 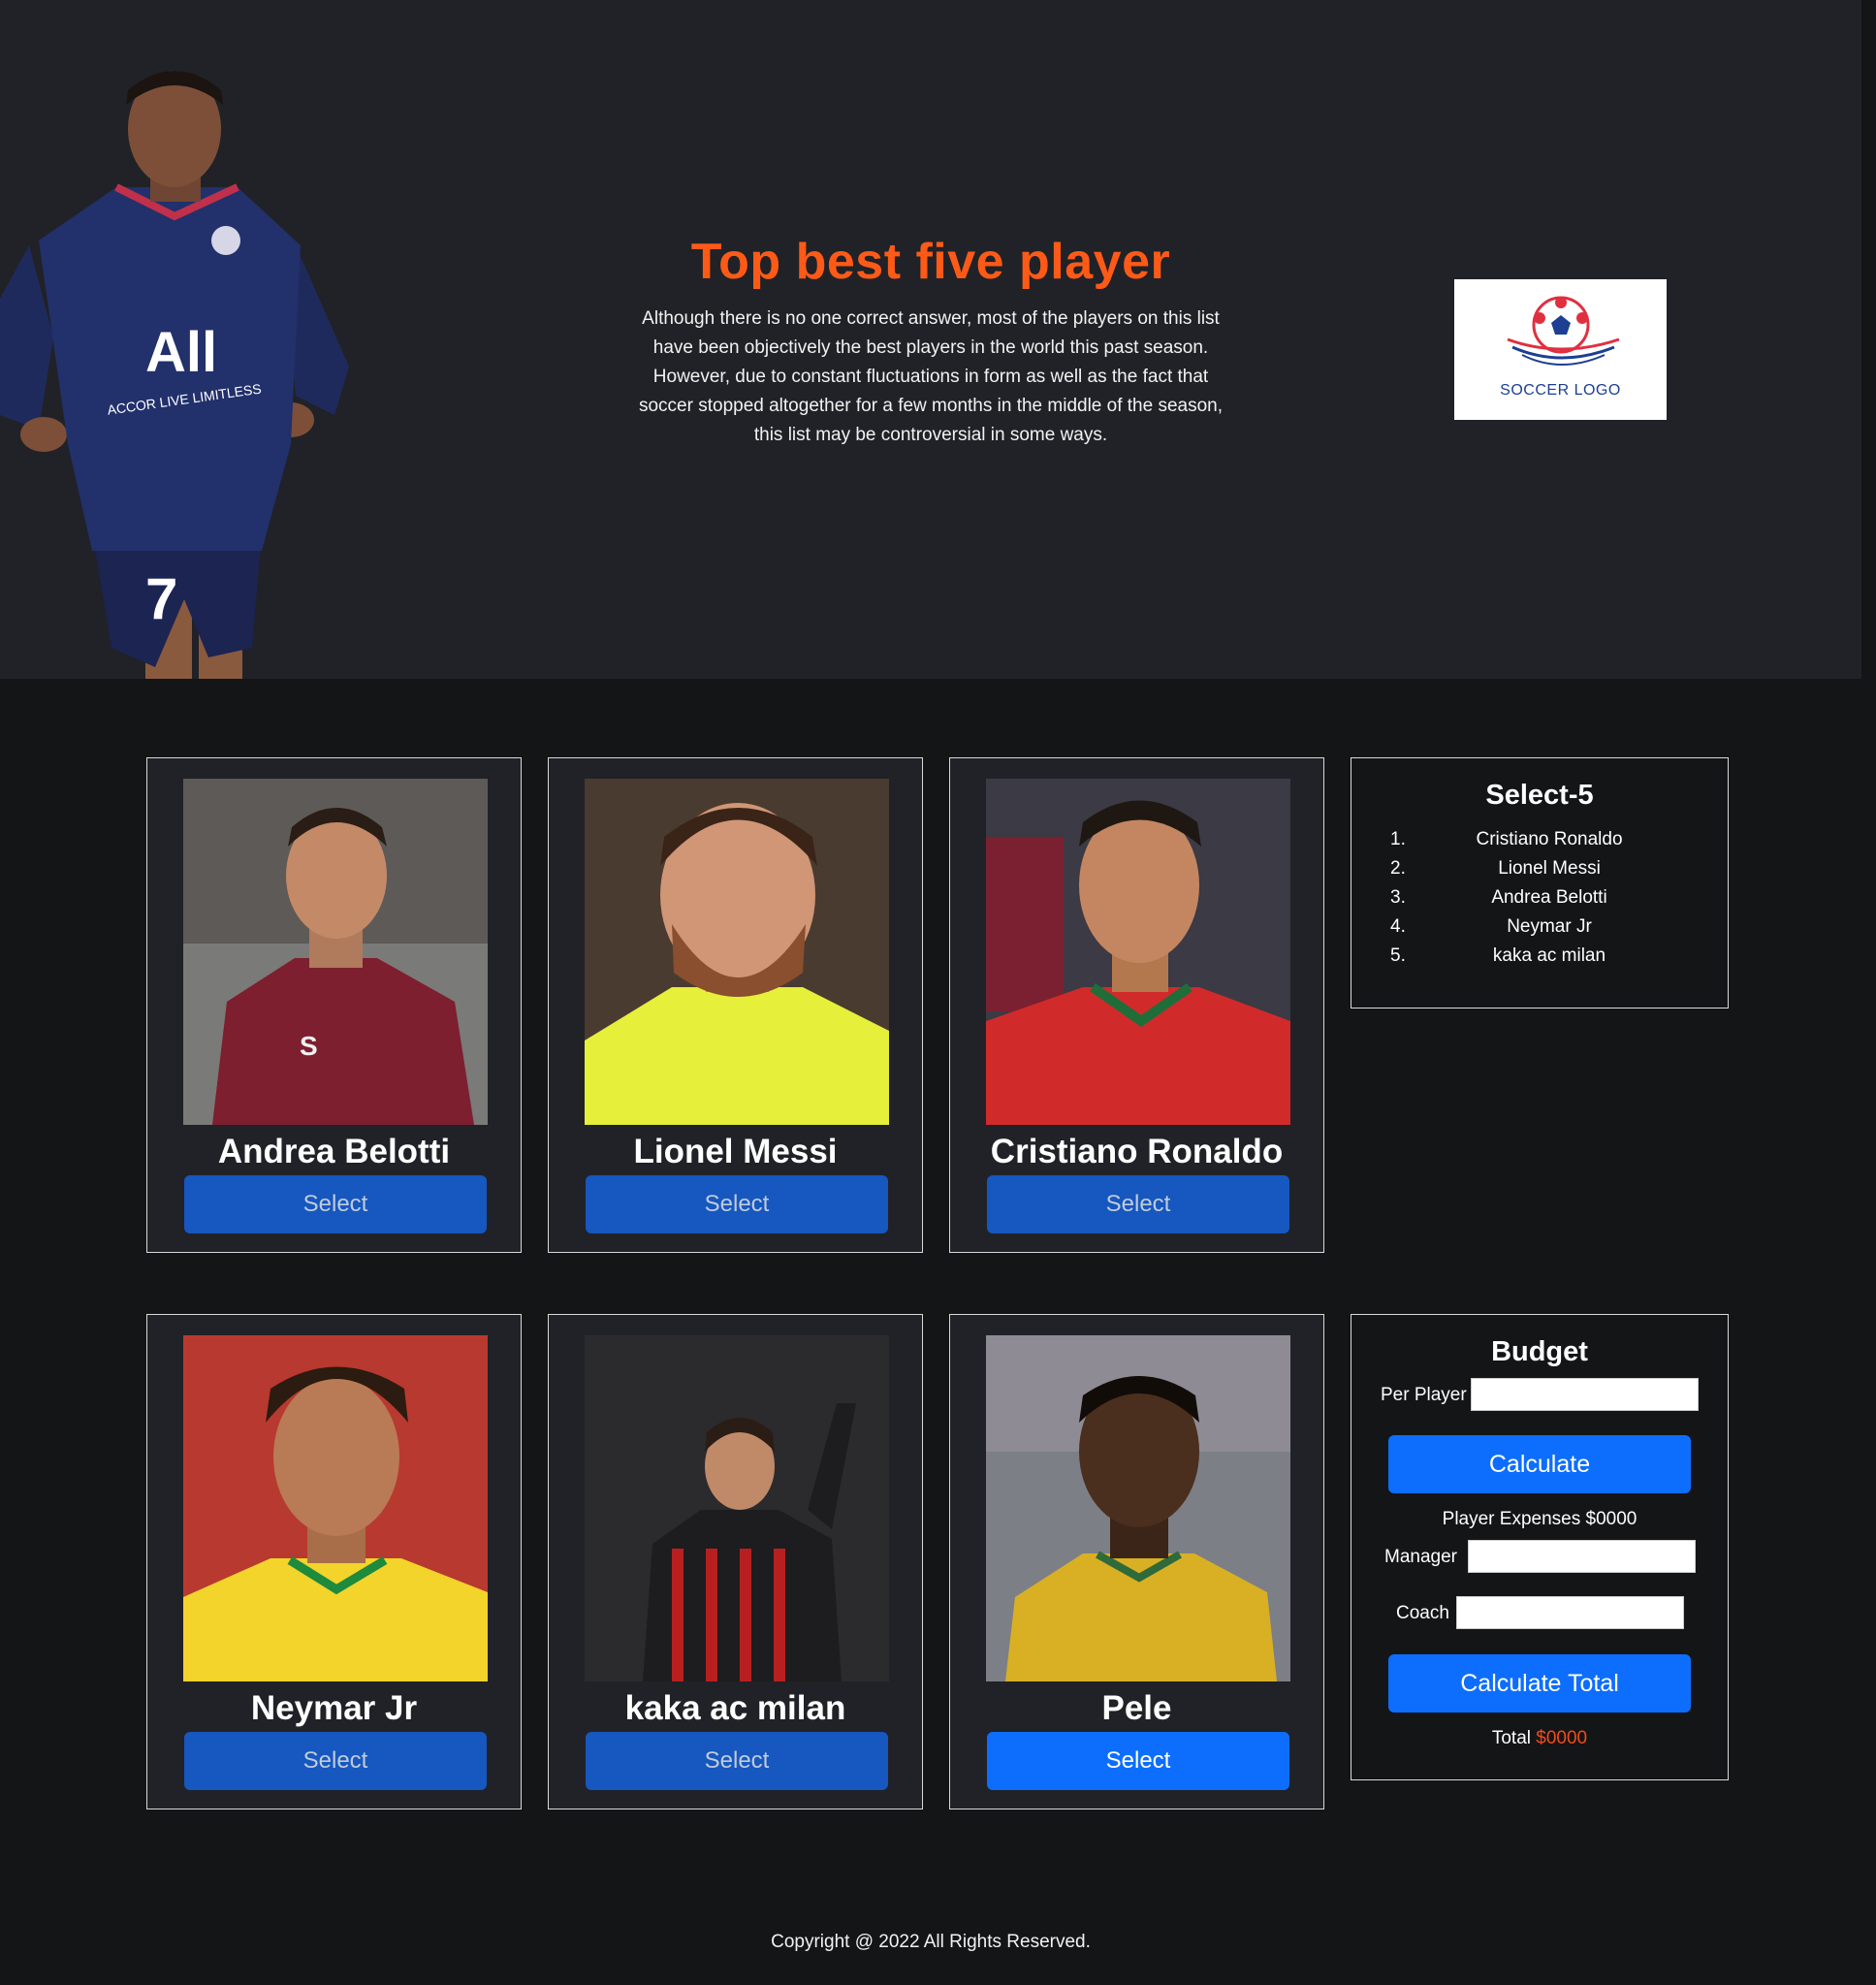 I want to click on coach-input, so click(x=1570, y=1612).